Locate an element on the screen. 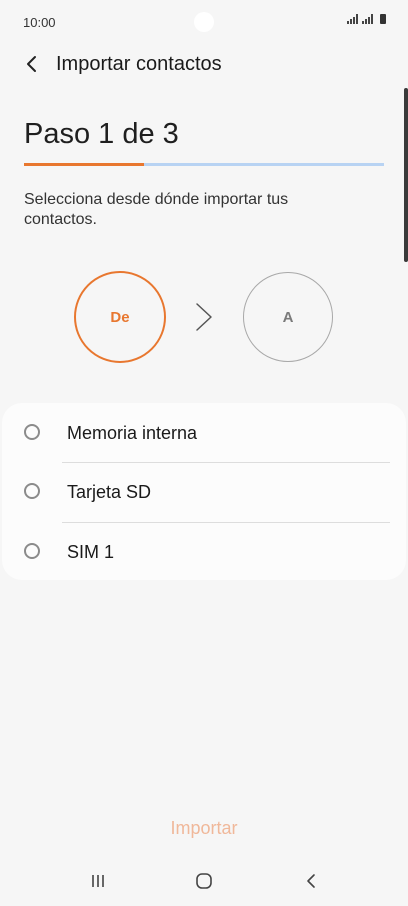 This screenshot has height=906, width=408. option-sim-1: SIM 1 is located at coordinates (204, 552).